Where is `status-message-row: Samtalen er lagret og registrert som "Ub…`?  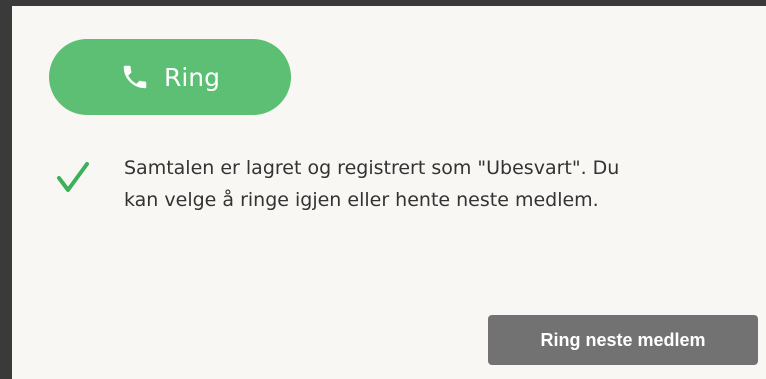 status-message-row: Samtalen er lagret og registrert som "Ub… is located at coordinates (370, 184).